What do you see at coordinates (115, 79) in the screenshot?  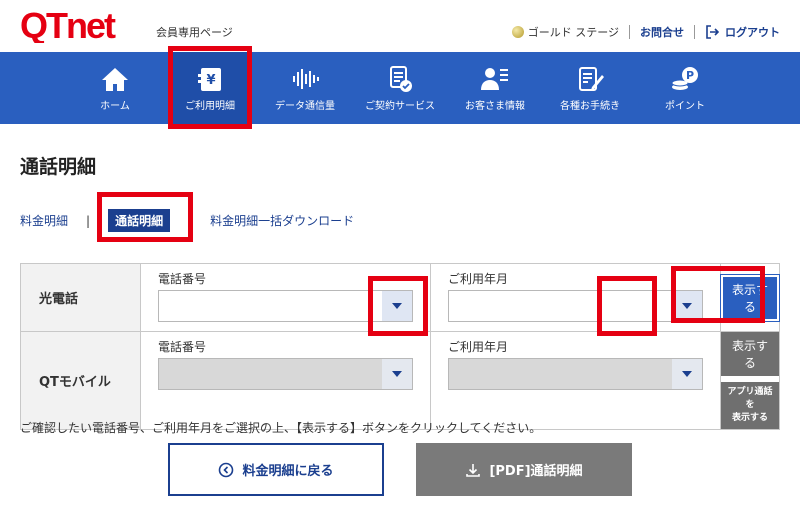 I see `home-icon` at bounding box center [115, 79].